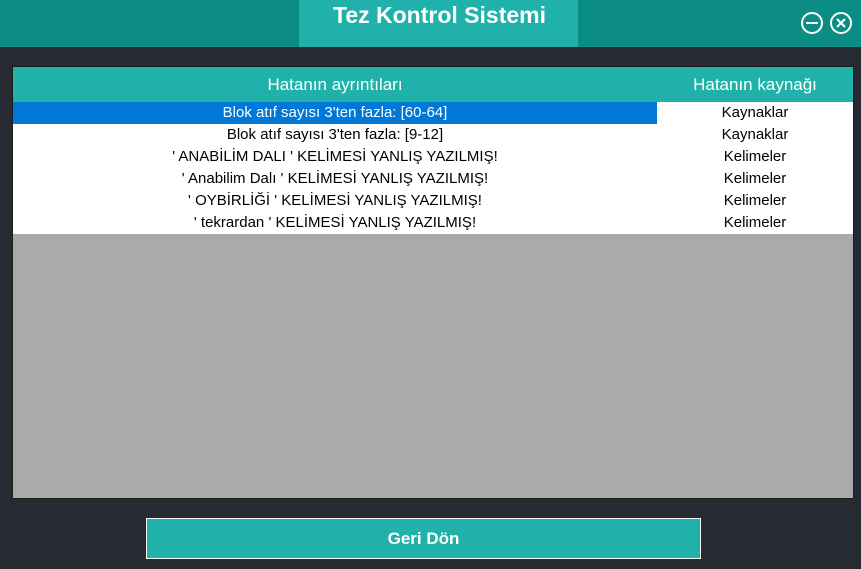  I want to click on column-header-details: Hatanın ayrıntıları, so click(335, 84).